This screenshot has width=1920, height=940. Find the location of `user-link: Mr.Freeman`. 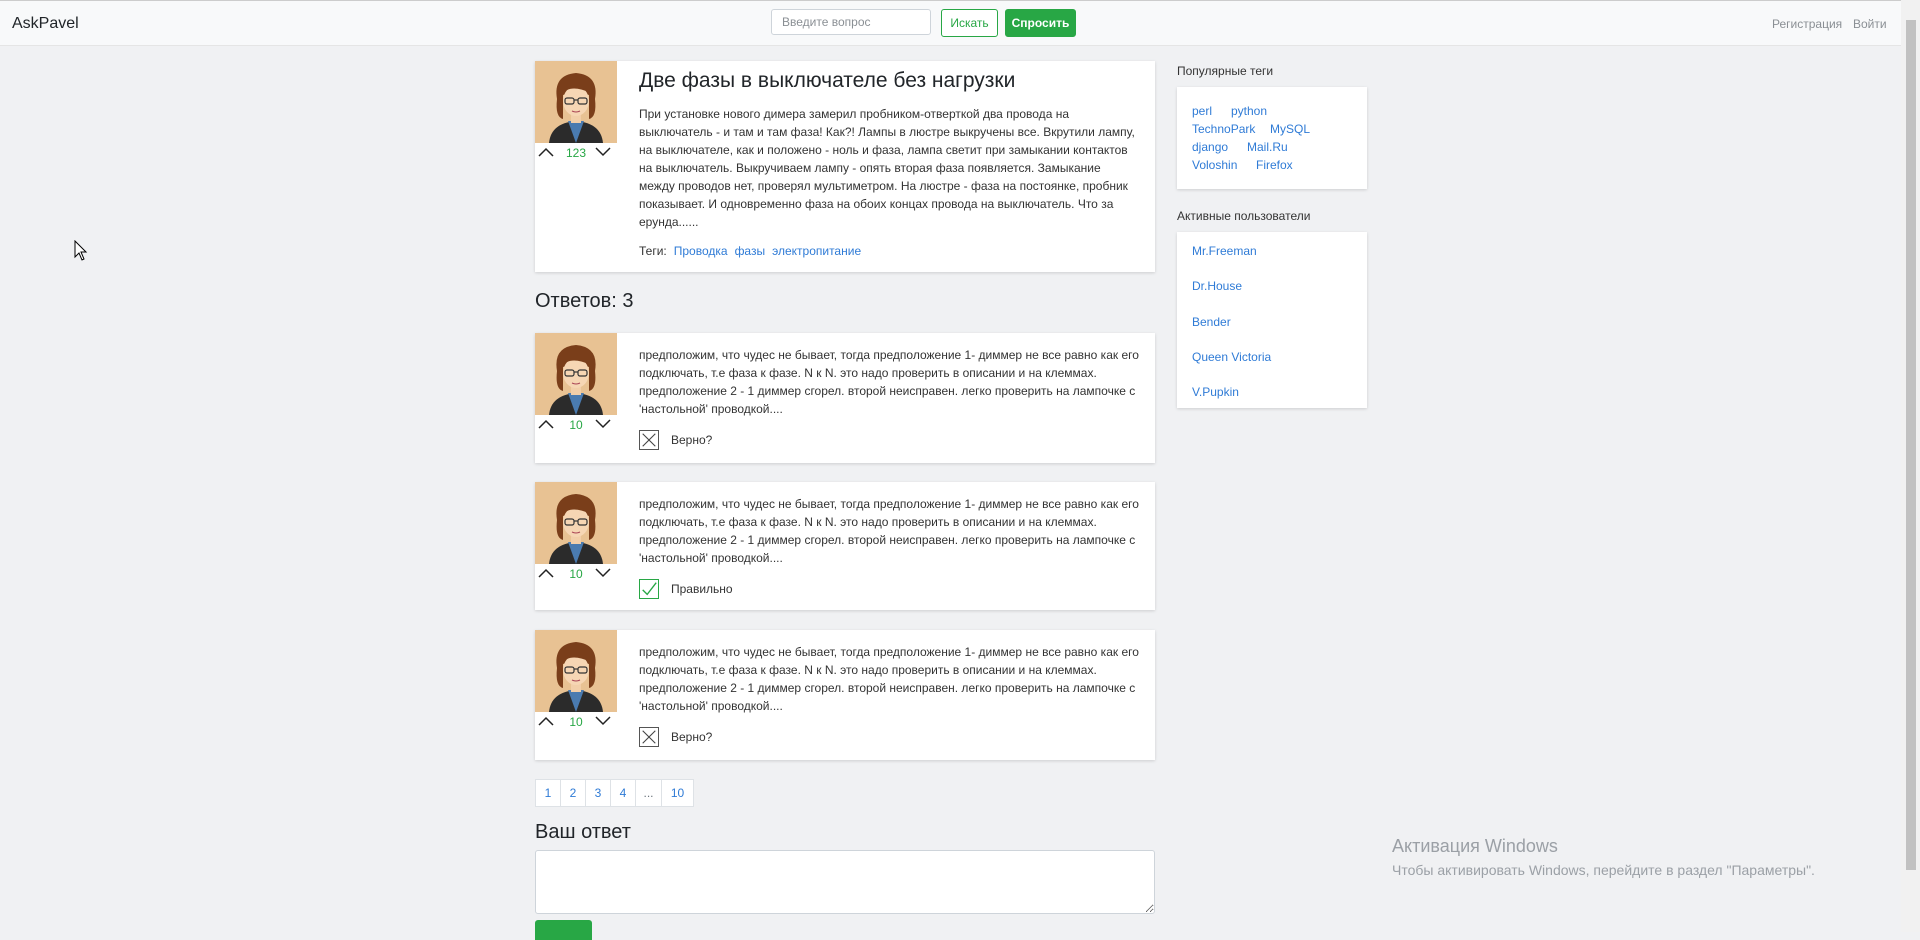

user-link: Mr.Freeman is located at coordinates (1224, 251).